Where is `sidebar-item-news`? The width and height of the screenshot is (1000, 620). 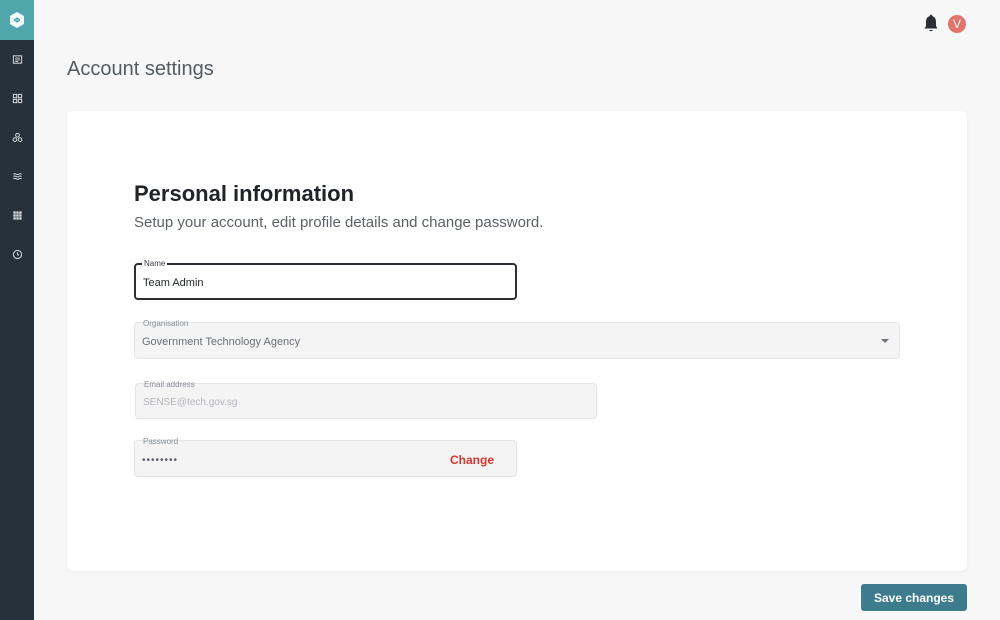 sidebar-item-news is located at coordinates (17, 59).